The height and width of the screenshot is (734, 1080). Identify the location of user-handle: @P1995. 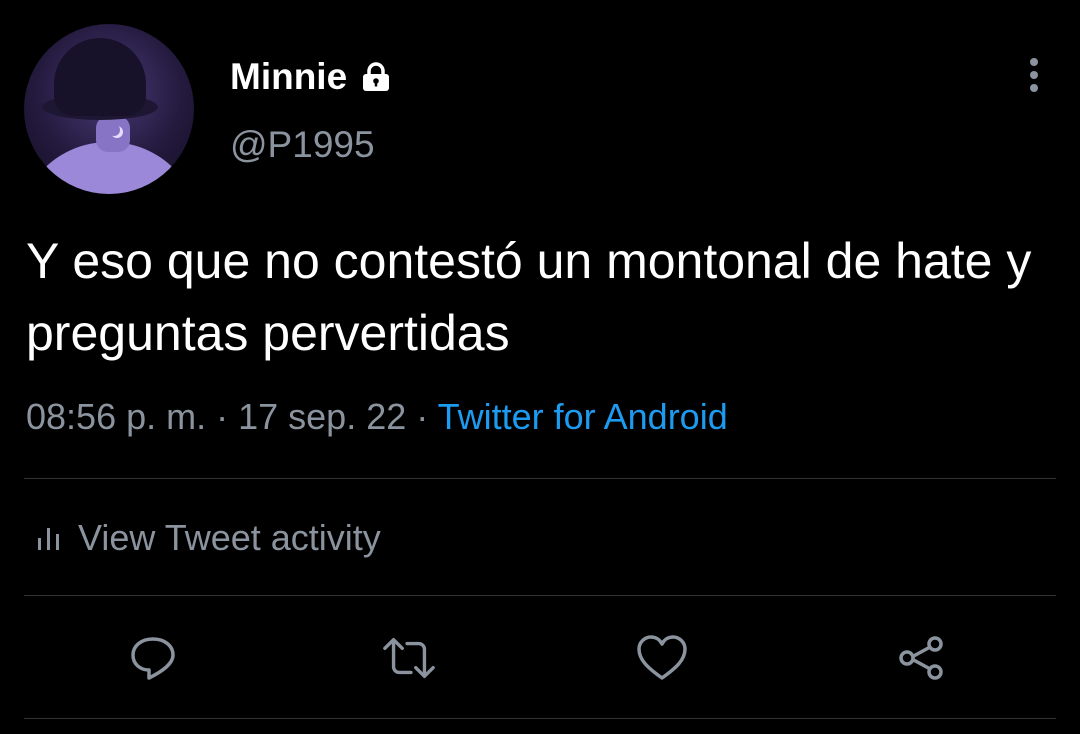
(302, 145).